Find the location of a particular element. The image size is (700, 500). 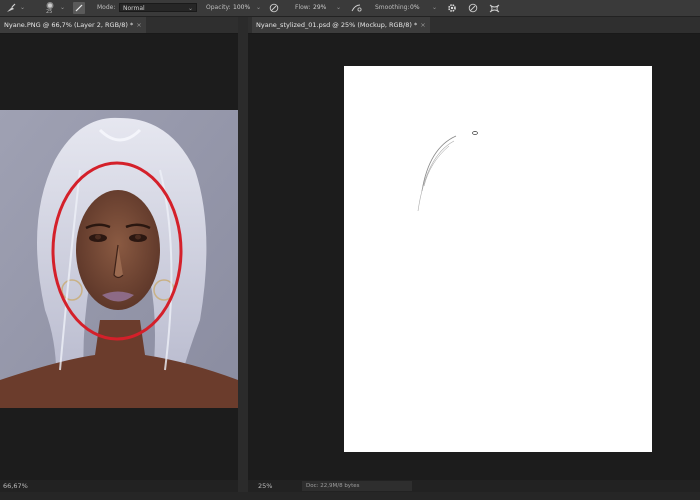

brush-preset-chevron-icon: ⌄ is located at coordinates (62, 7).